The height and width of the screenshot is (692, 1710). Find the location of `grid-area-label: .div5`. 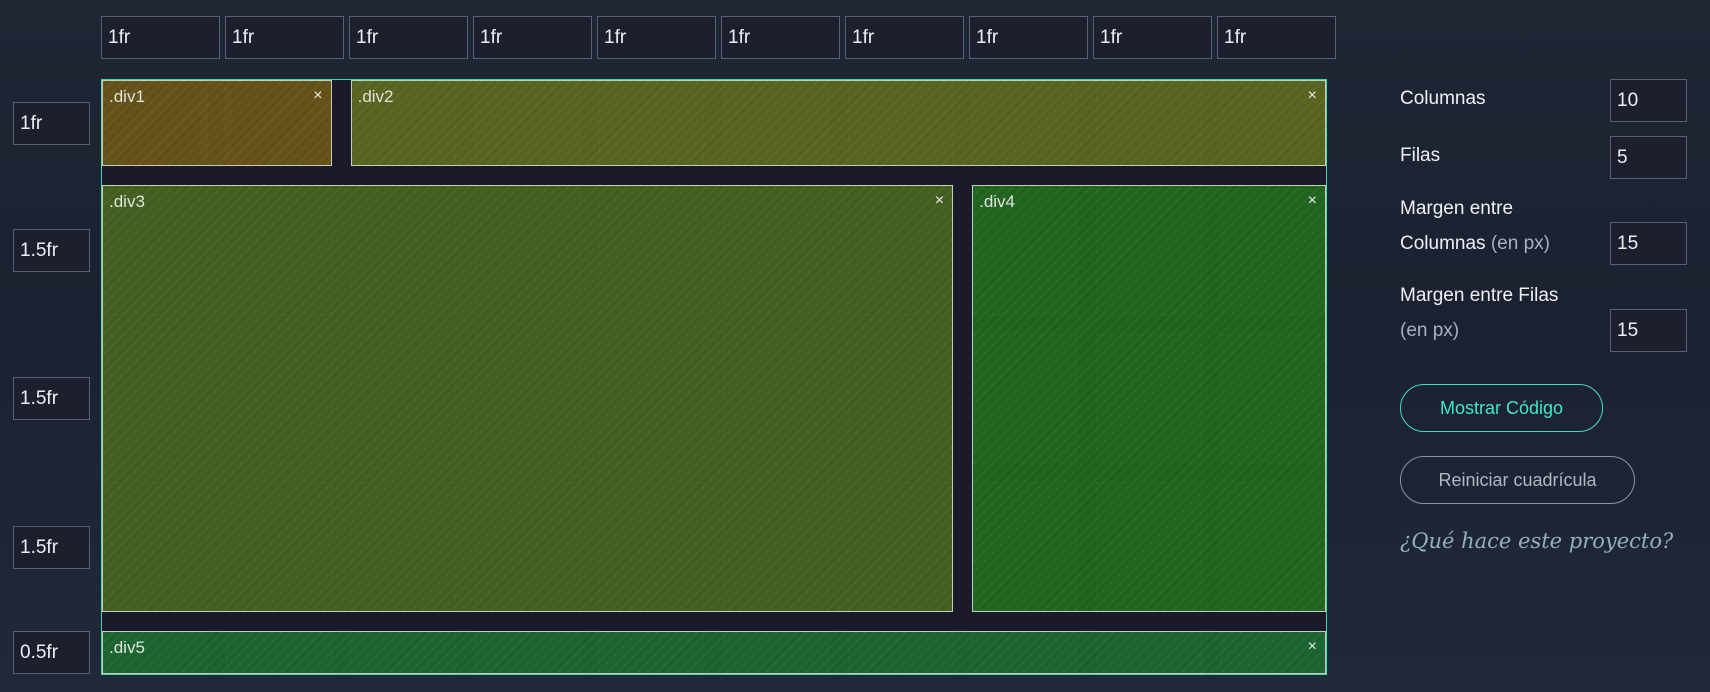

grid-area-label: .div5 is located at coordinates (127, 647).